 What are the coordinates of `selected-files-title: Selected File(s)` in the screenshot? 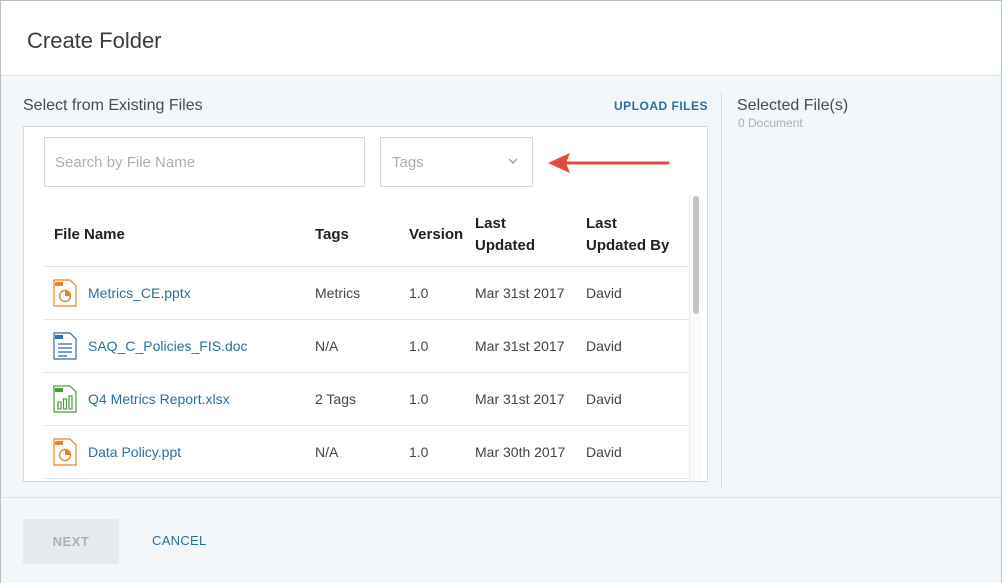 It's located at (793, 105).